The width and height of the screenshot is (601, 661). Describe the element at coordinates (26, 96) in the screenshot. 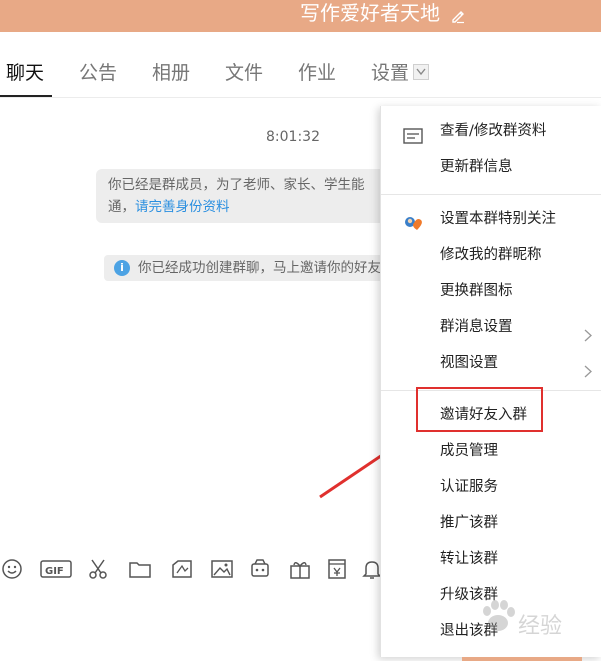

I see `active-tab-indicator` at that location.